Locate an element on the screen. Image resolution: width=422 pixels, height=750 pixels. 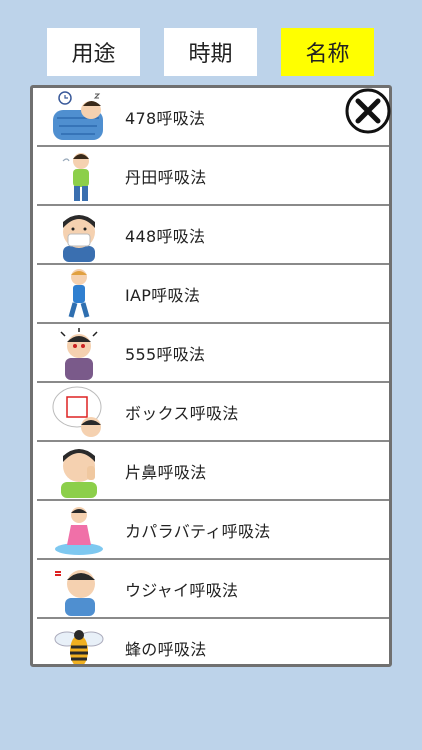
thinking-box-icon is located at coordinates (77, 411).